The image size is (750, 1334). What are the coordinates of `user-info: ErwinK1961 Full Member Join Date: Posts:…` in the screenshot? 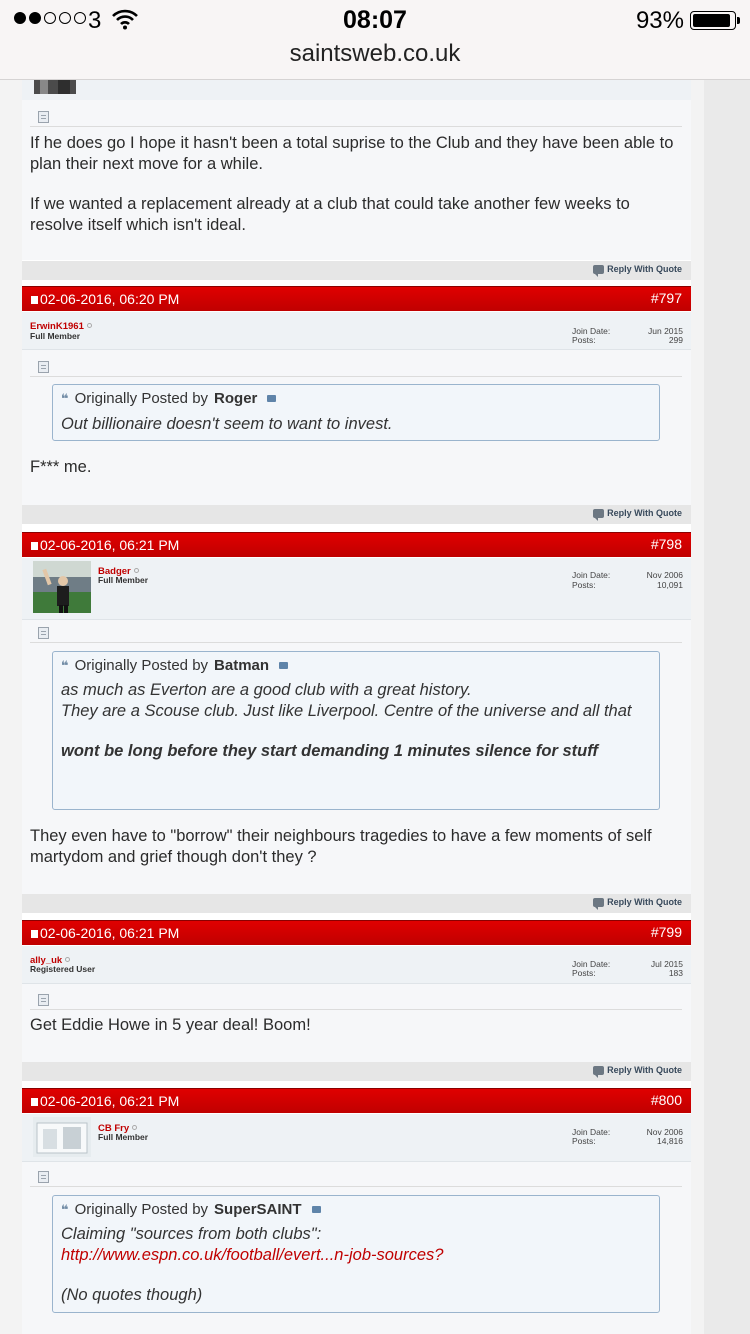 It's located at (356, 331).